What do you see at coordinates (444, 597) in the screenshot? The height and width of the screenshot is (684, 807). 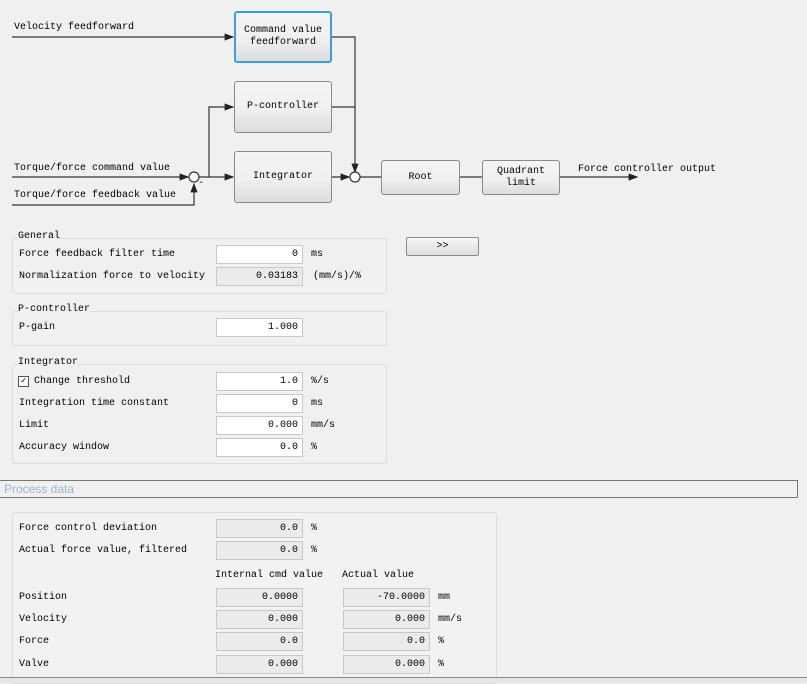 I see `unit-label: mm` at bounding box center [444, 597].